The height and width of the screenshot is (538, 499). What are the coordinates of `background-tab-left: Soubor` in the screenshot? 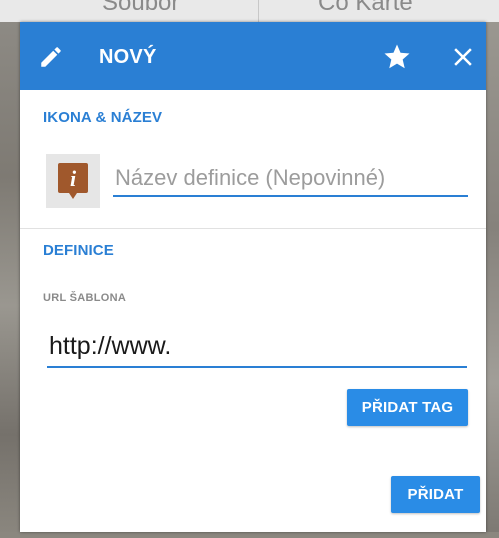 It's located at (141, 8).